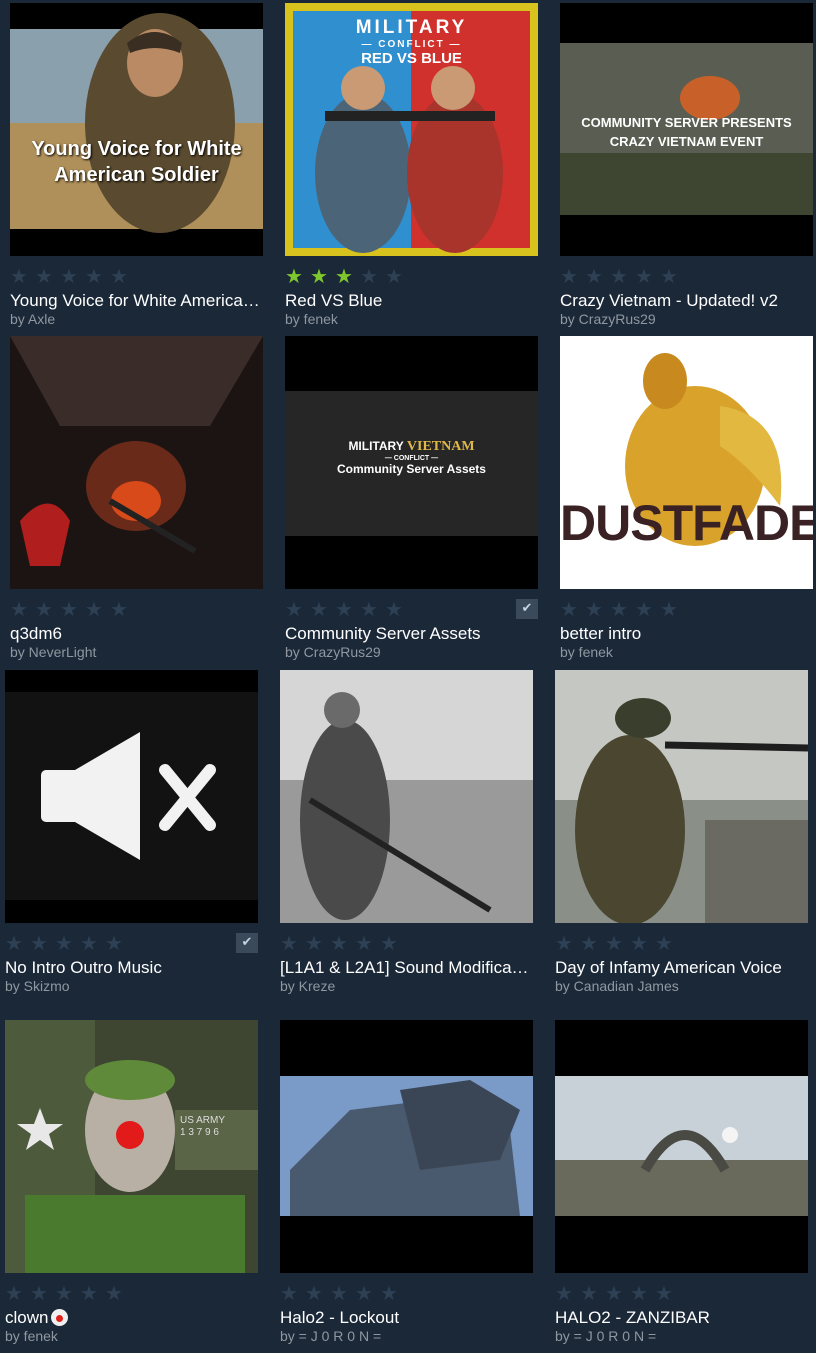 The height and width of the screenshot is (1353, 816). What do you see at coordinates (131, 1318) in the screenshot?
I see `item-title: clown` at bounding box center [131, 1318].